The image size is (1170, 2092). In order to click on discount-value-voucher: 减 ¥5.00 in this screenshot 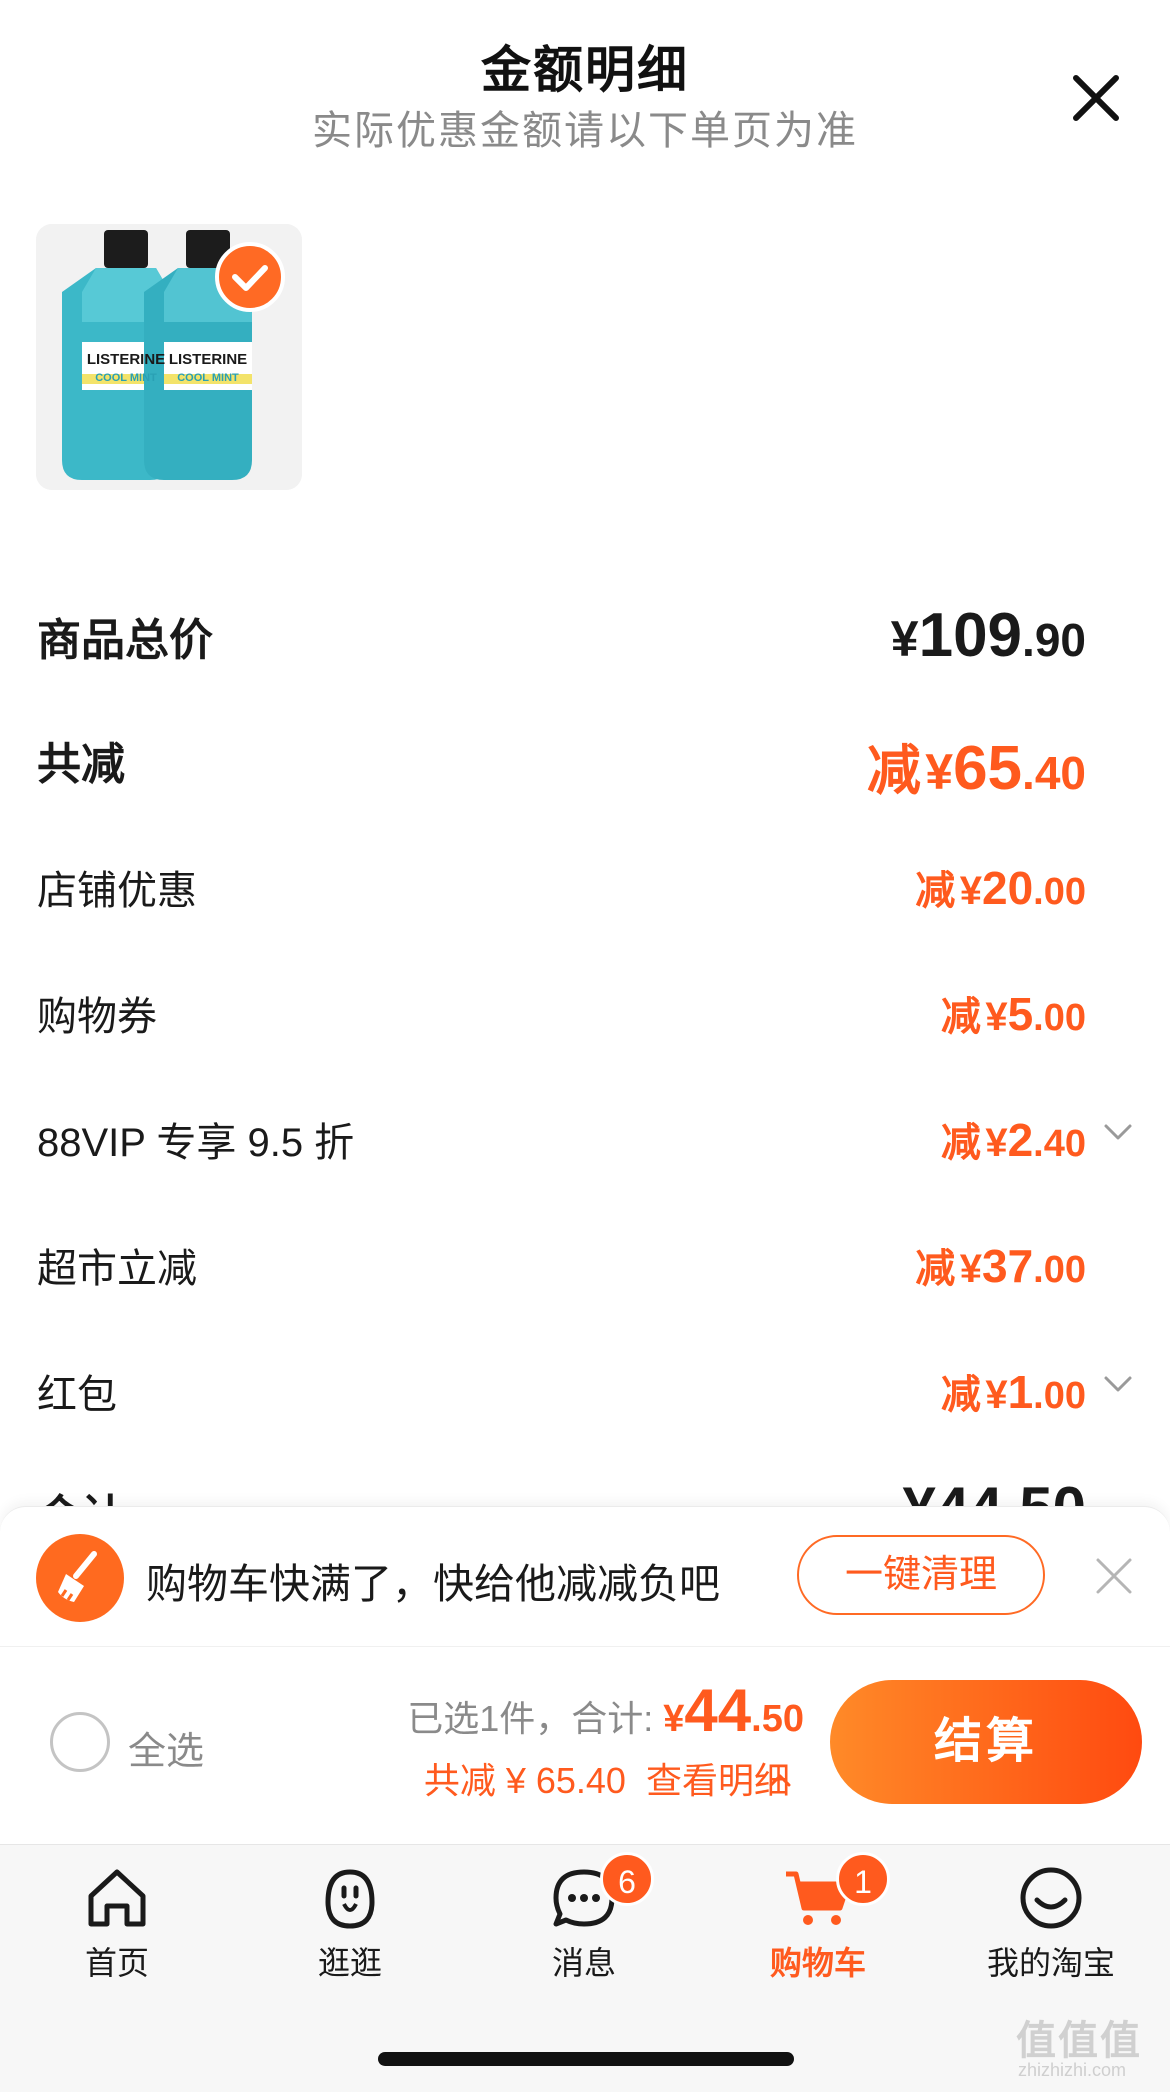, I will do `click(1013, 1014)`.